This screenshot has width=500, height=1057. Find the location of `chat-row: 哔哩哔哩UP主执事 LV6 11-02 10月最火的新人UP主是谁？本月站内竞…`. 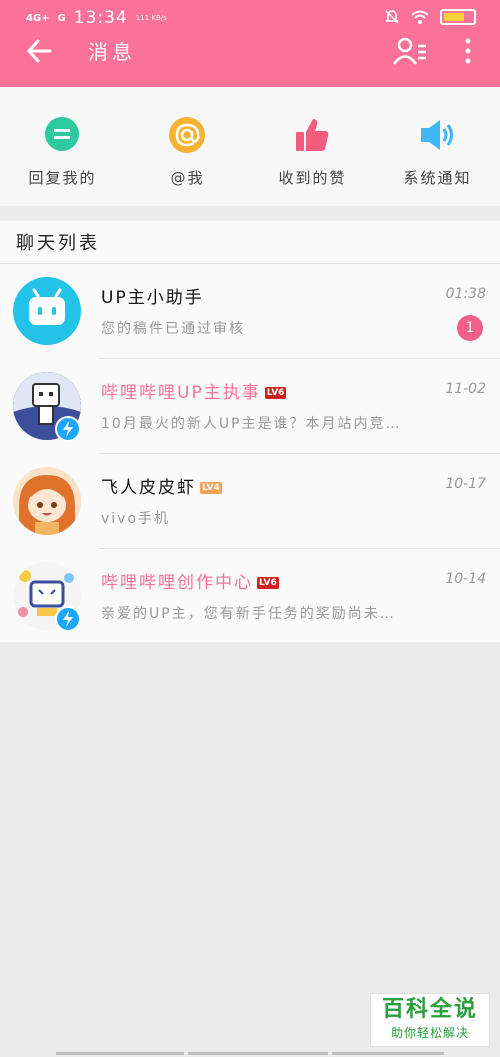

chat-row: 哔哩哔哩UP主执事 LV6 11-02 10月最火的新人UP主是谁？本月站内竞… is located at coordinates (250, 406).